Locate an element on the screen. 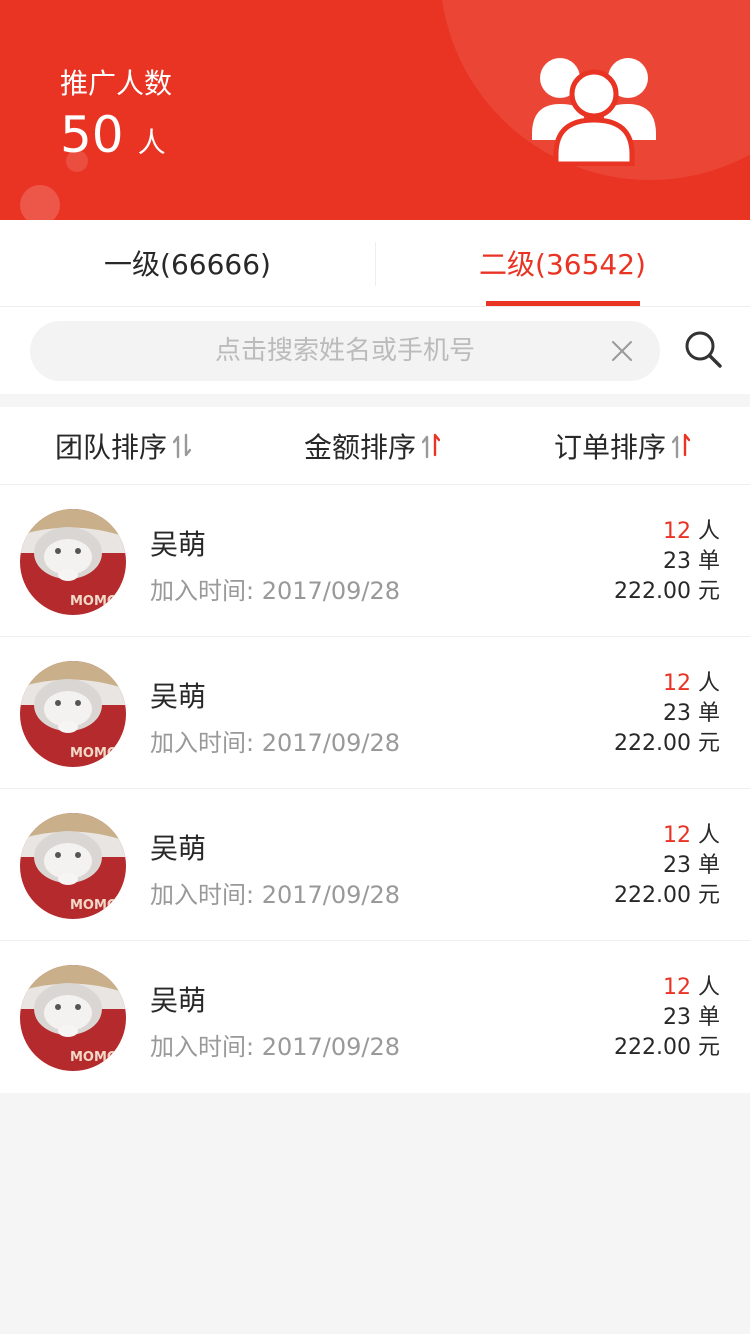  sort-amount-button: 金额排序 is located at coordinates (372, 446).